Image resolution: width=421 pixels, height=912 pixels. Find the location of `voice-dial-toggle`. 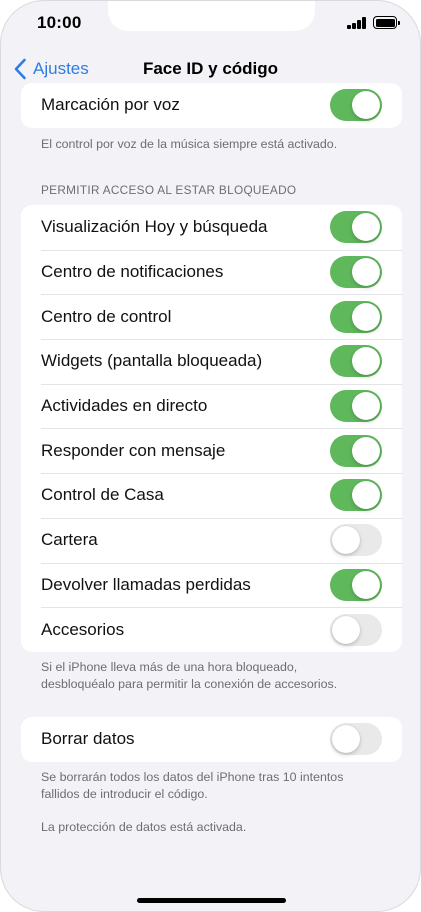

voice-dial-toggle is located at coordinates (356, 105).